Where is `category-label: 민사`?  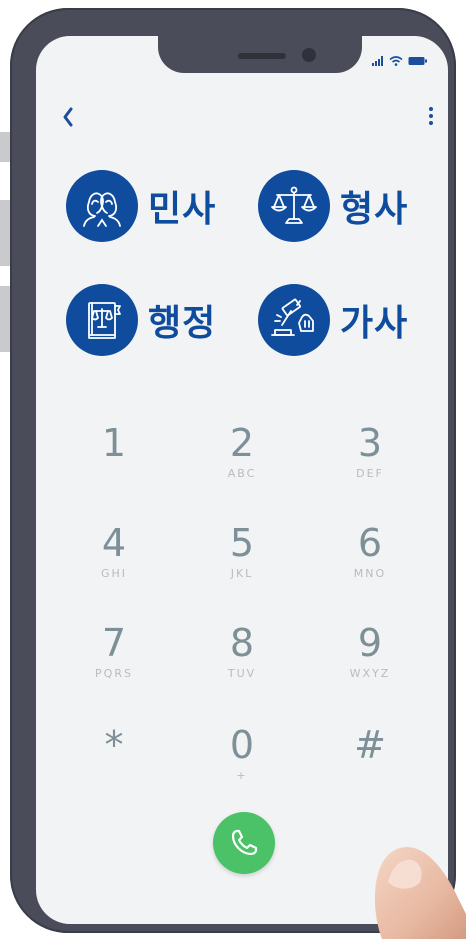
category-label: 민사 is located at coordinates (182, 209).